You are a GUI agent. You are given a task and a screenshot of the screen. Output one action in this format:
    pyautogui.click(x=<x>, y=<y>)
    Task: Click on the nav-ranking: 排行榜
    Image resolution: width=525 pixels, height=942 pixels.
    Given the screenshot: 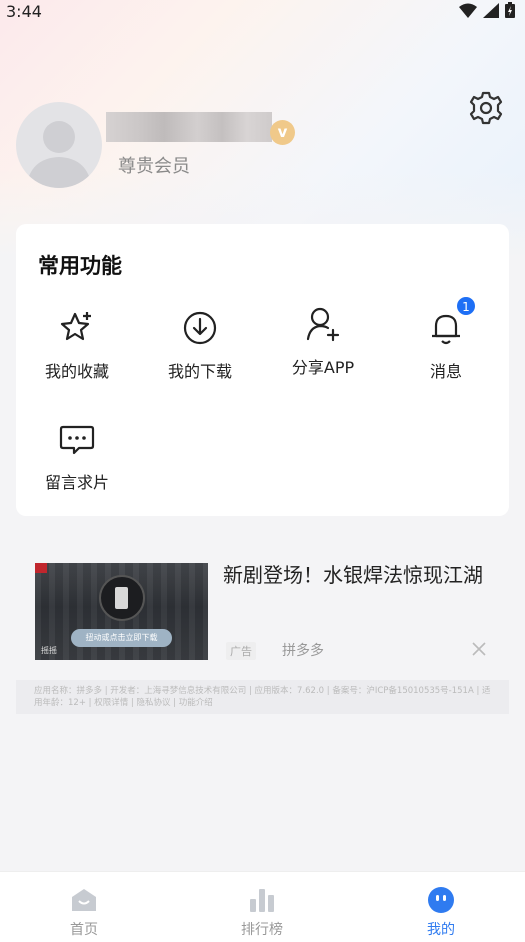 What is the action you would take?
    pyautogui.click(x=262, y=907)
    